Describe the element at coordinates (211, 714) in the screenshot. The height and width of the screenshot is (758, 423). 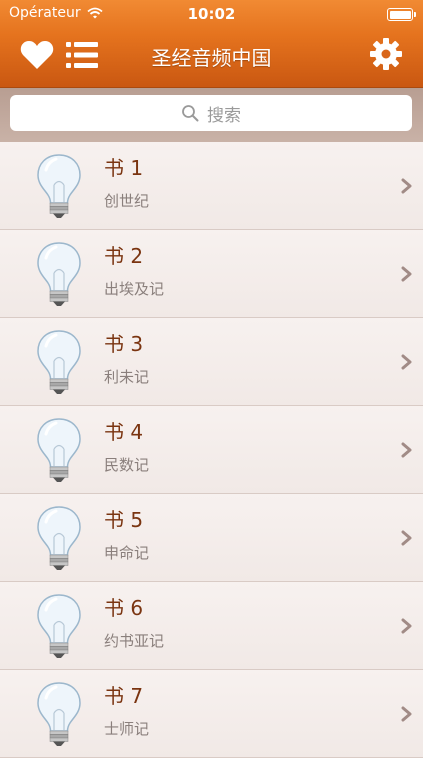
I see `list-item: 书 7 士师记` at that location.